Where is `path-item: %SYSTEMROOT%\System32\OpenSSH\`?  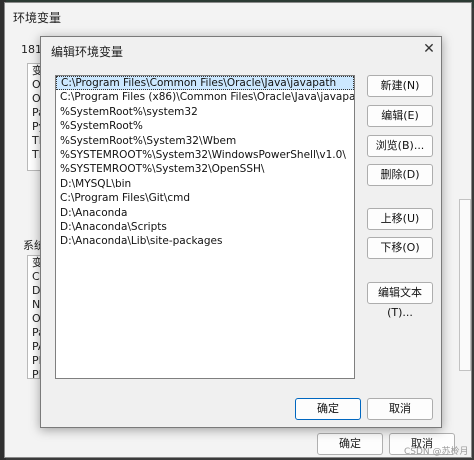
path-item: %SYSTEMROOT%\System32\OpenSSH\ is located at coordinates (205, 169).